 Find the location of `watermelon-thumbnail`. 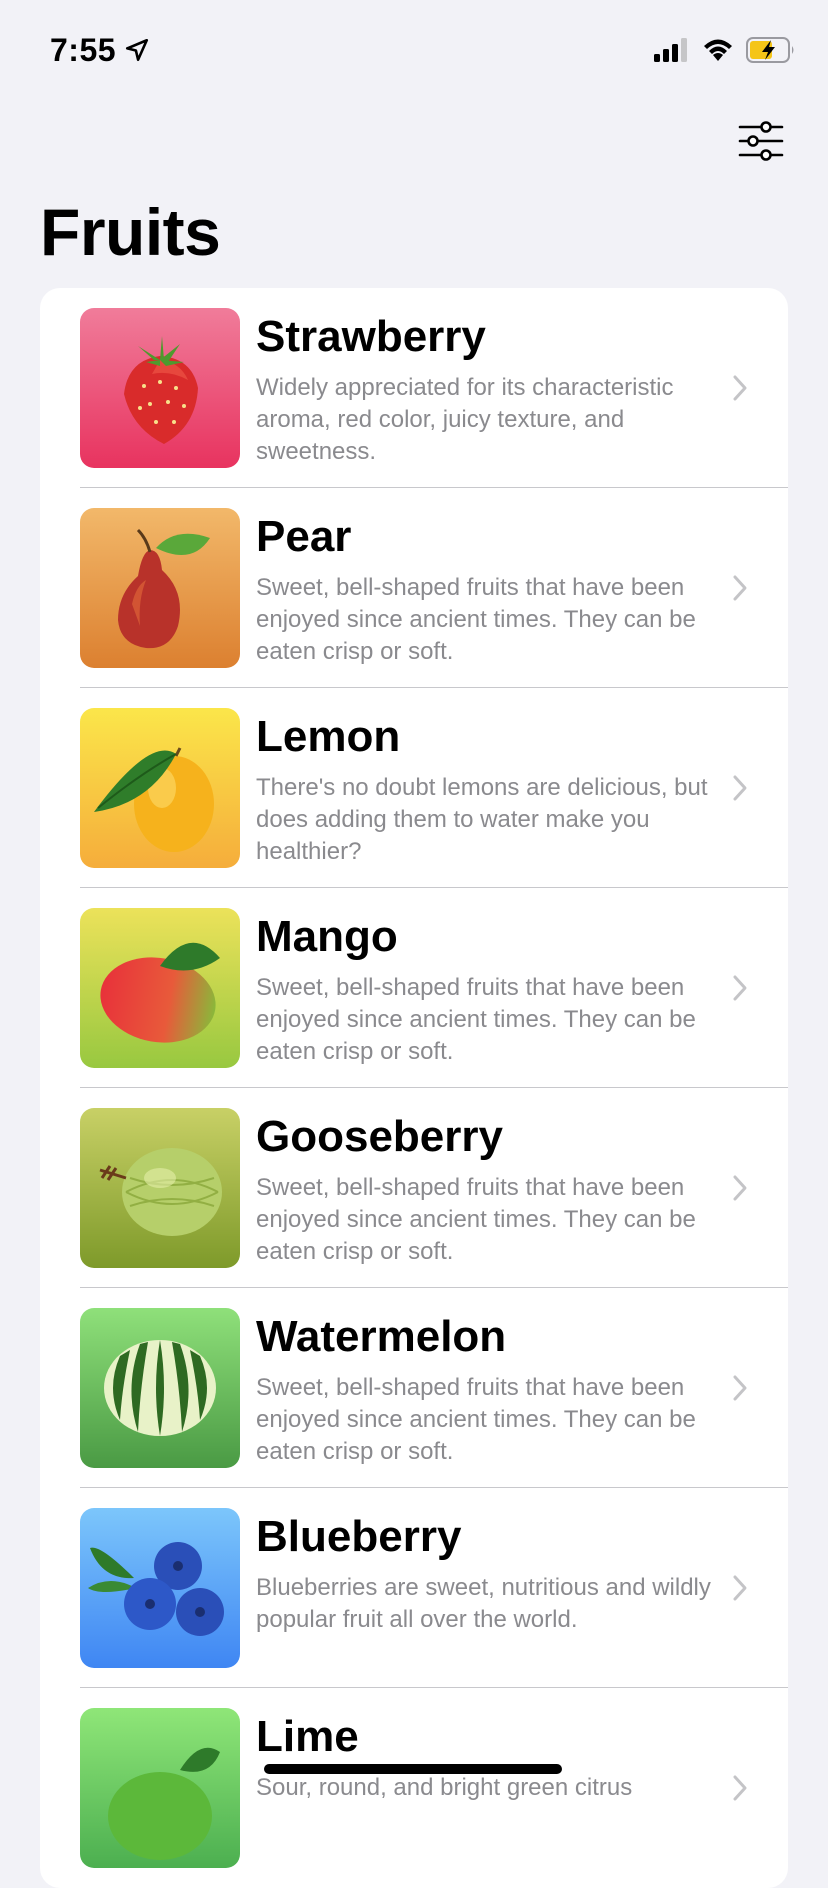

watermelon-thumbnail is located at coordinates (160, 1388).